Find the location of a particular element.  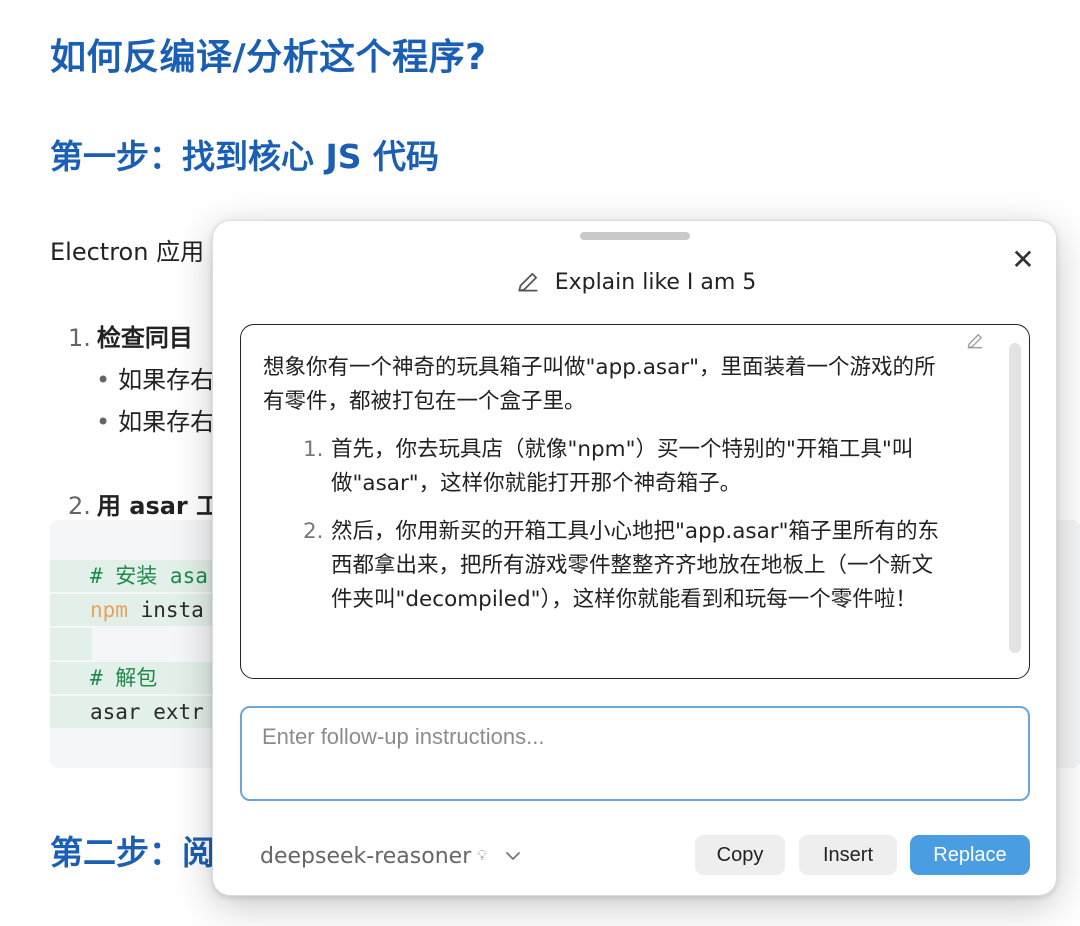

list-label: 用 asar 工 is located at coordinates (158, 506).